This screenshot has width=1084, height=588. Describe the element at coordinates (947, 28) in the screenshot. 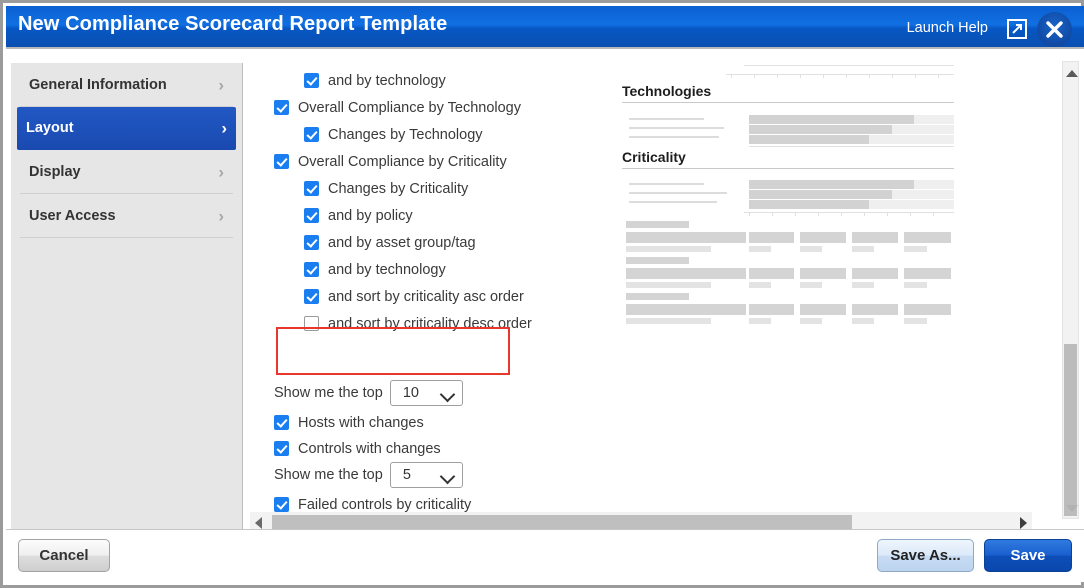

I see `launch-help-link: Launch Help` at that location.